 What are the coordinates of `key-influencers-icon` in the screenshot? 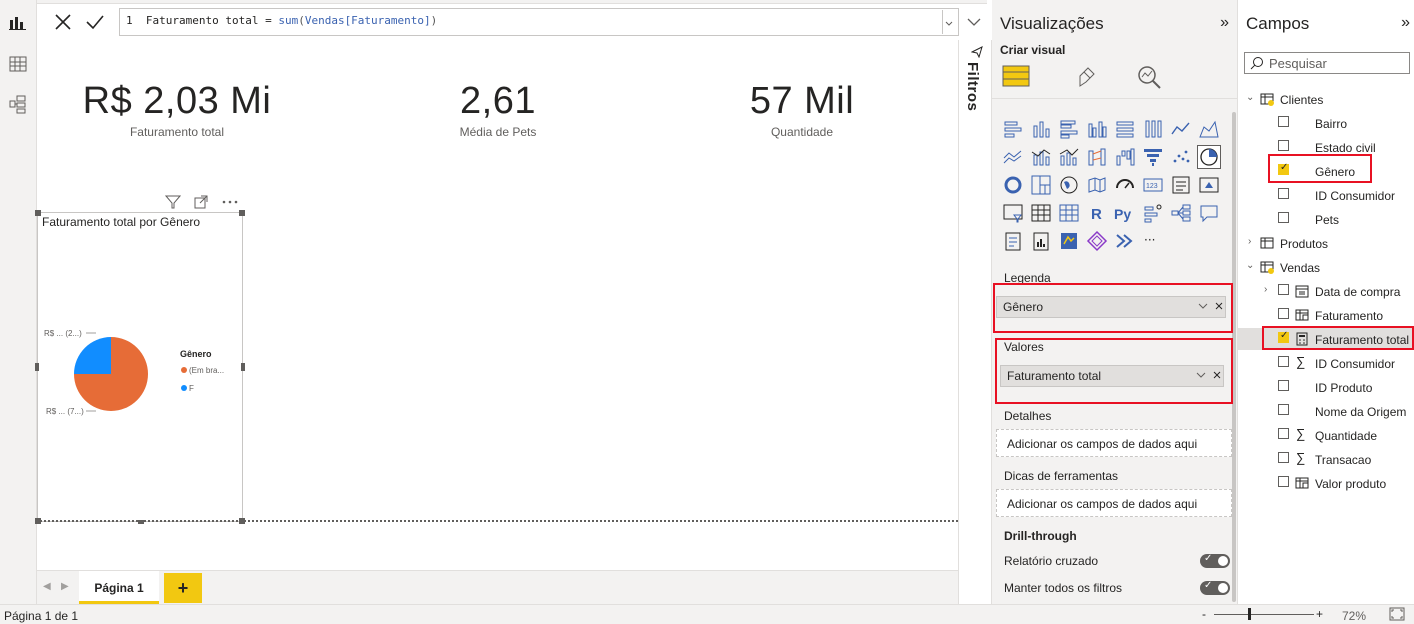 It's located at (1153, 213).